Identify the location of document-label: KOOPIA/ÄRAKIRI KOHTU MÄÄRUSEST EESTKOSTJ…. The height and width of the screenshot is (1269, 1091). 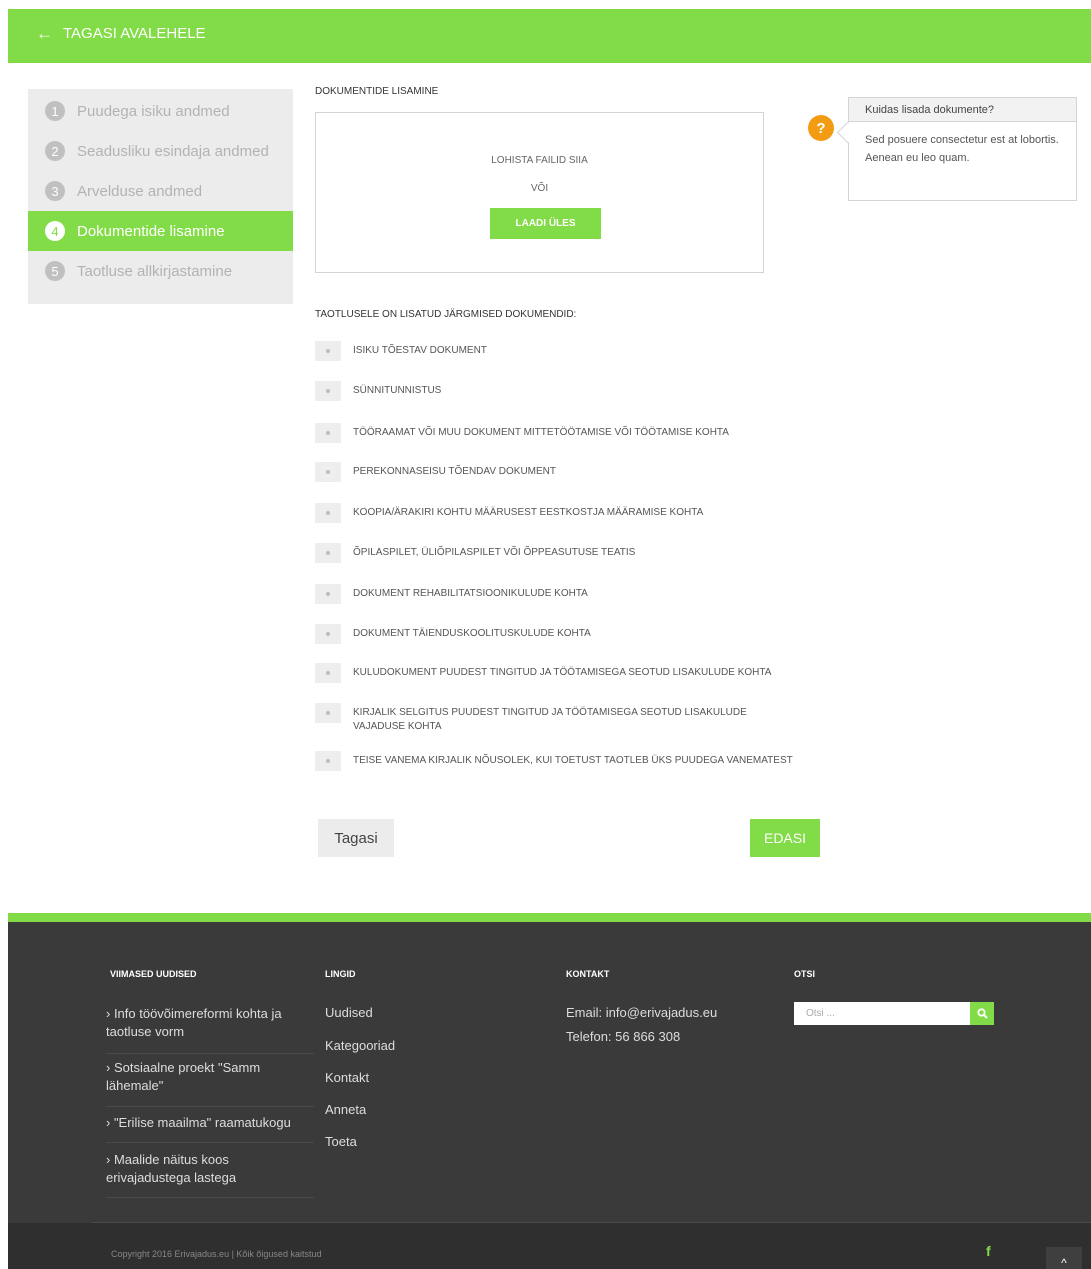
(528, 512).